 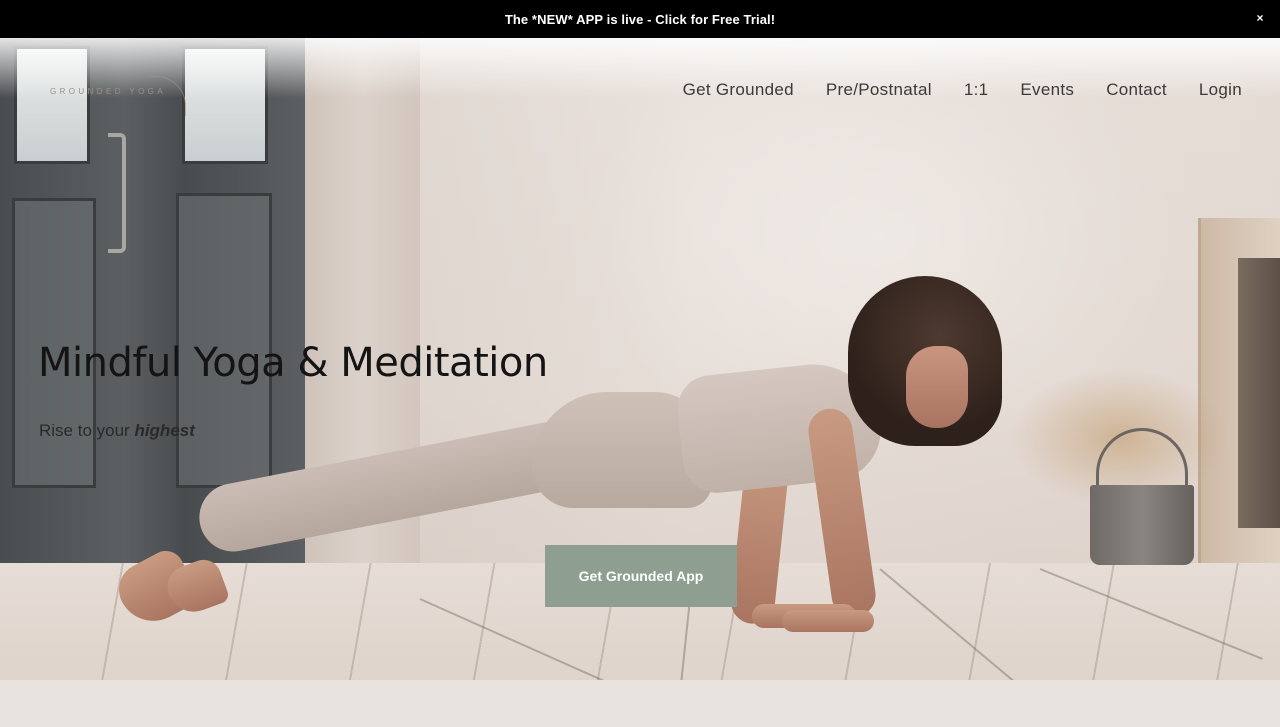 What do you see at coordinates (1047, 90) in the screenshot?
I see `nav-events: Events` at bounding box center [1047, 90].